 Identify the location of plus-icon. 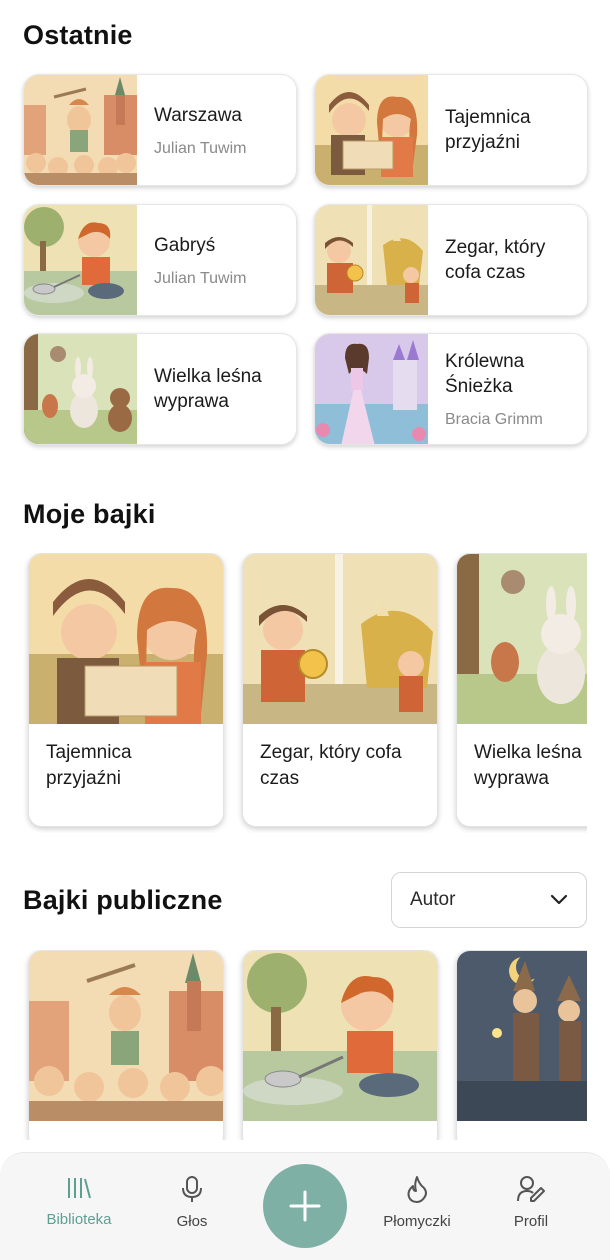
(305, 1206).